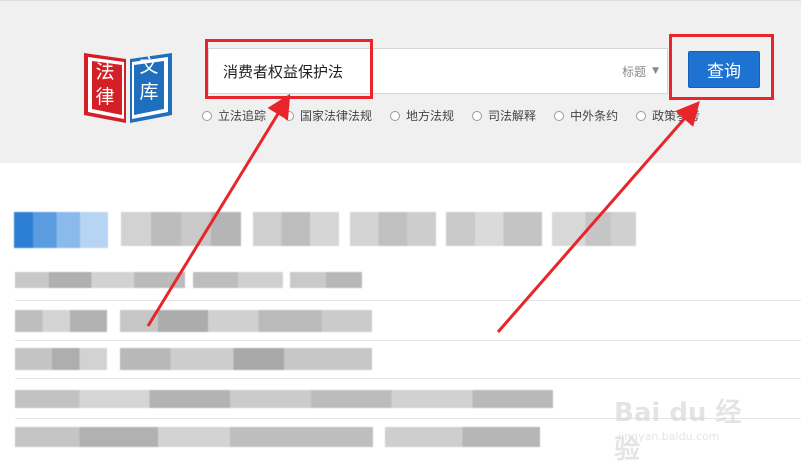 Image resolution: width=801 pixels, height=466 pixels. I want to click on search-box: 标题 ▼, so click(438, 71).